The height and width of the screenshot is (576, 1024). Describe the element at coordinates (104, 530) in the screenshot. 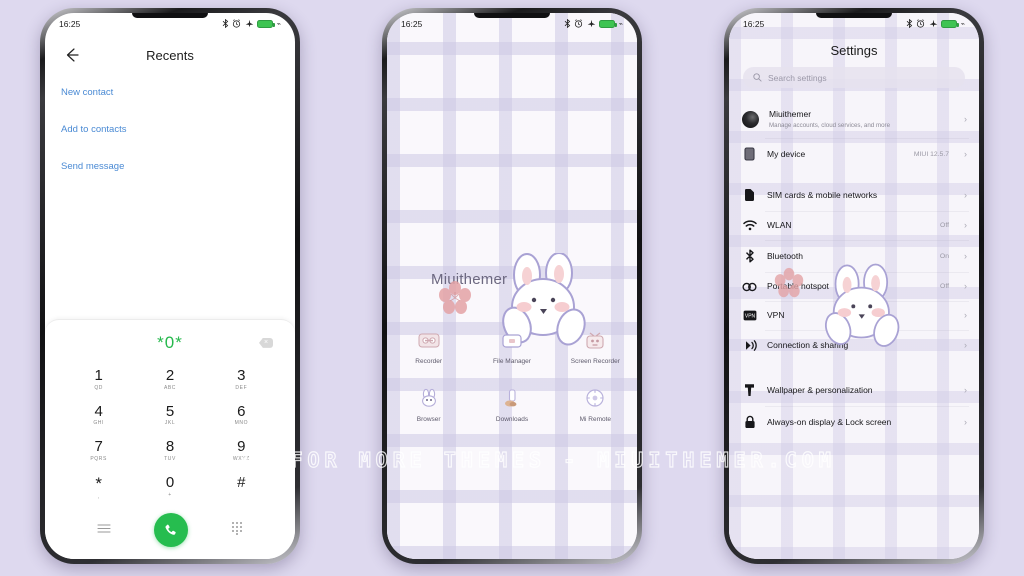

I see `menu-icon` at that location.